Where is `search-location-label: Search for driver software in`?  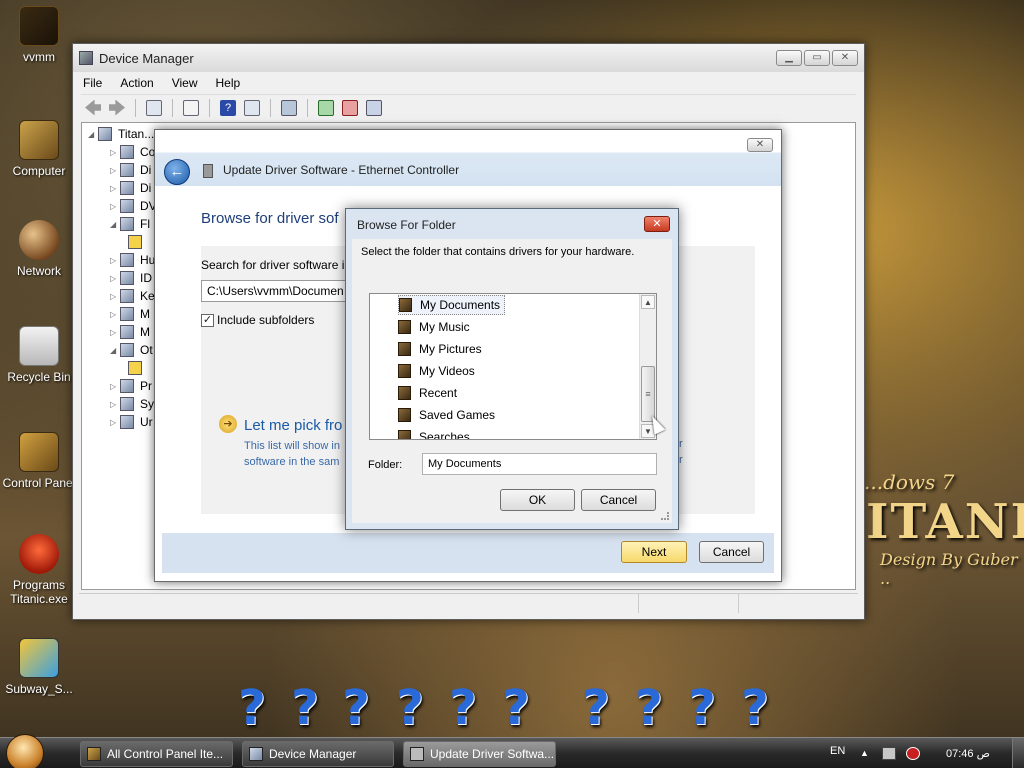 search-location-label: Search for driver software in is located at coordinates (276, 265).